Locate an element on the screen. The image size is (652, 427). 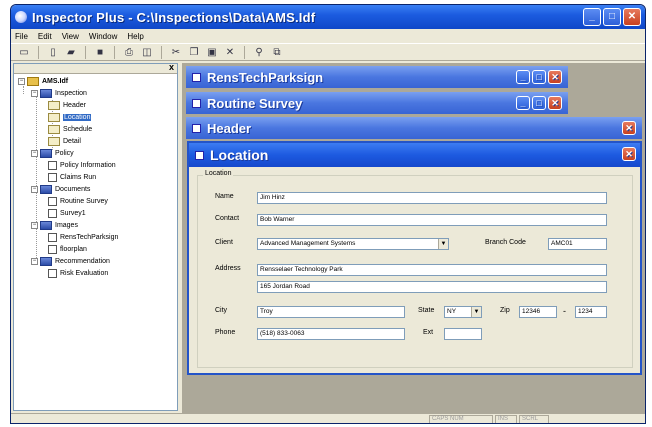
phone-label: Phone is located at coordinates (225, 332).